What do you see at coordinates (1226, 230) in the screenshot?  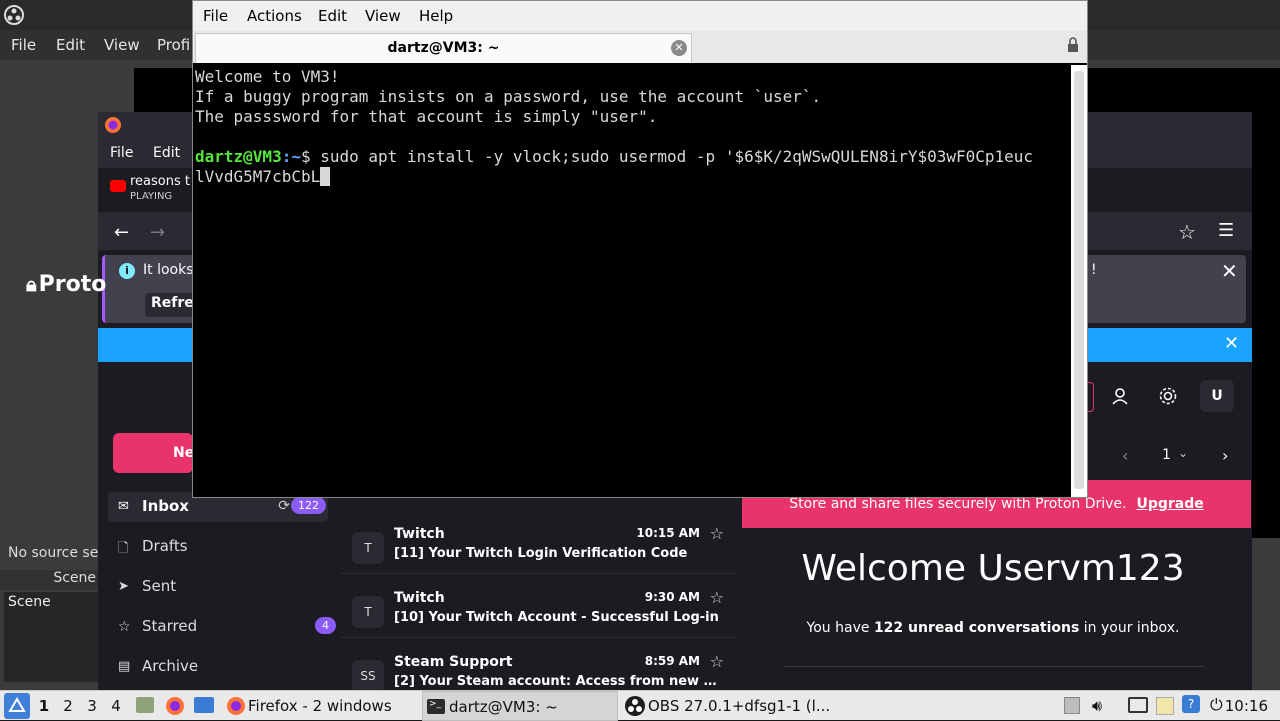 I see `hamburger-menu-icon: ☰` at bounding box center [1226, 230].